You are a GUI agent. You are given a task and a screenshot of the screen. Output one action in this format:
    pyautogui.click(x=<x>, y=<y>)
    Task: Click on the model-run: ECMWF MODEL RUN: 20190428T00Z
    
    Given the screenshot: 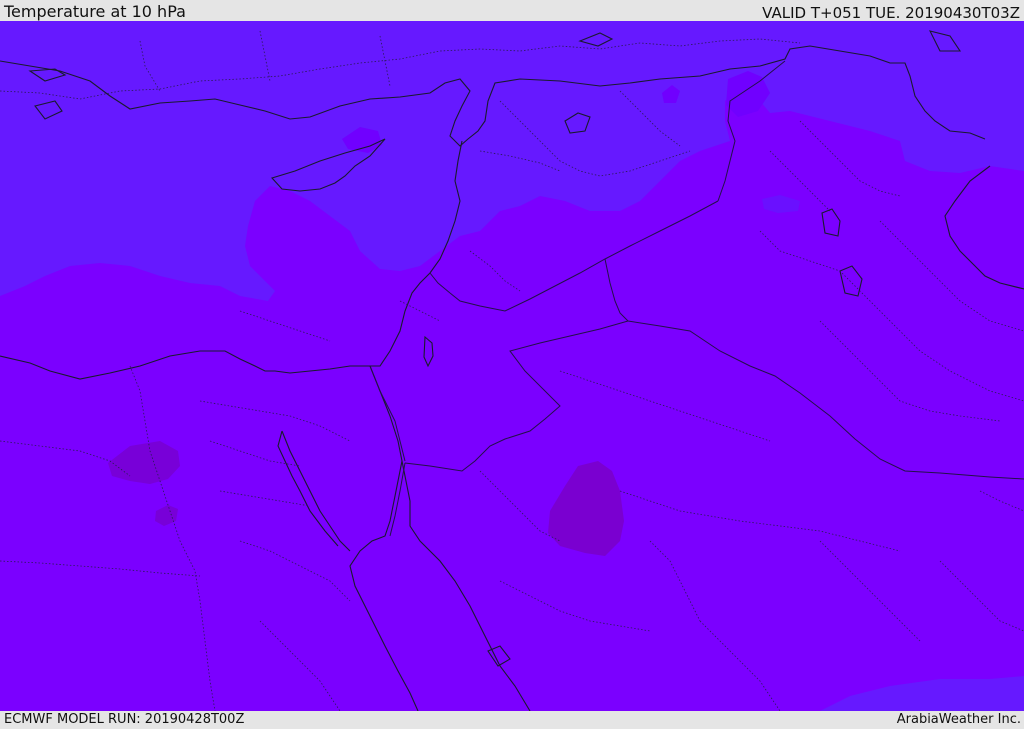 What is the action you would take?
    pyautogui.click(x=124, y=719)
    